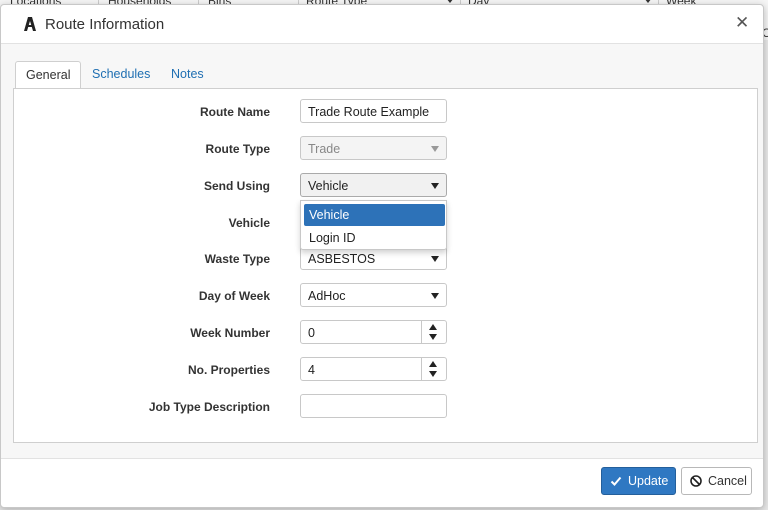  Describe the element at coordinates (373, 148) in the screenshot. I see `route-type-select: Trade` at that location.